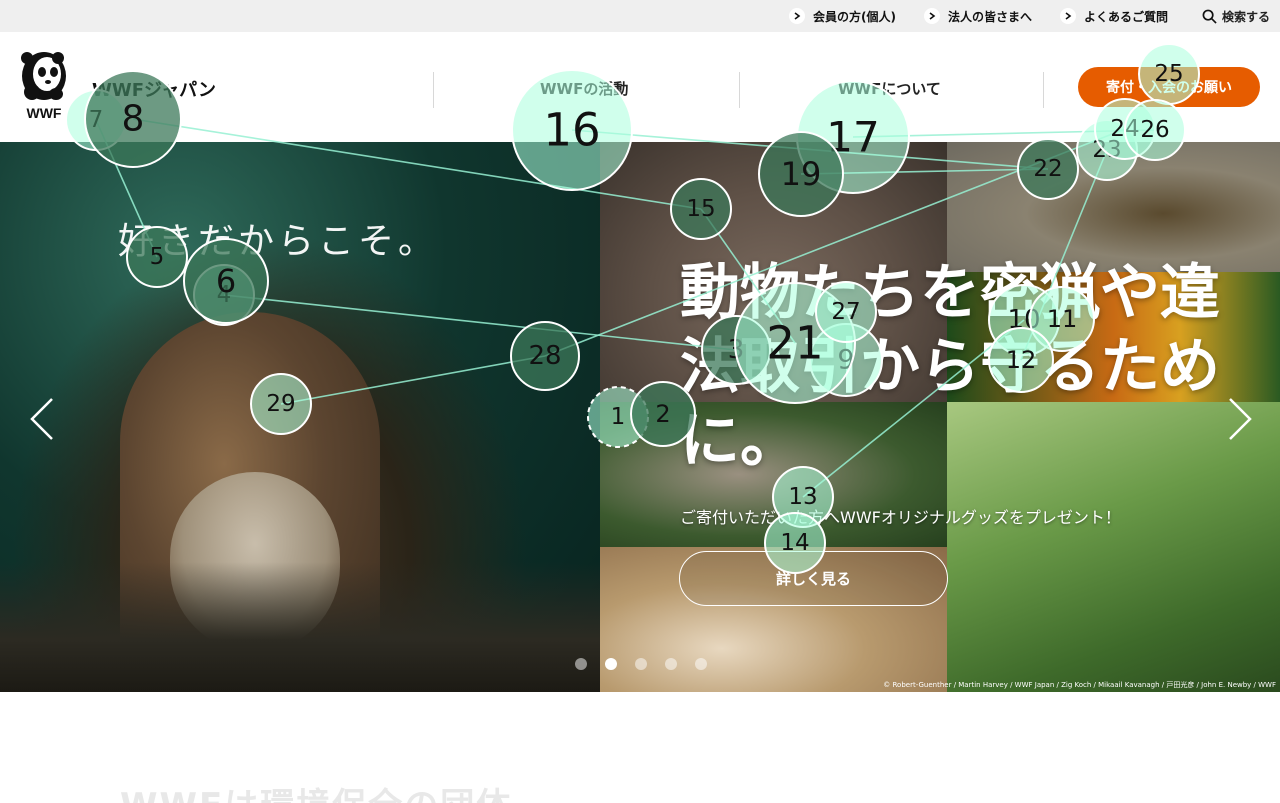  I want to click on next-slide-arrow, so click(1239, 419).